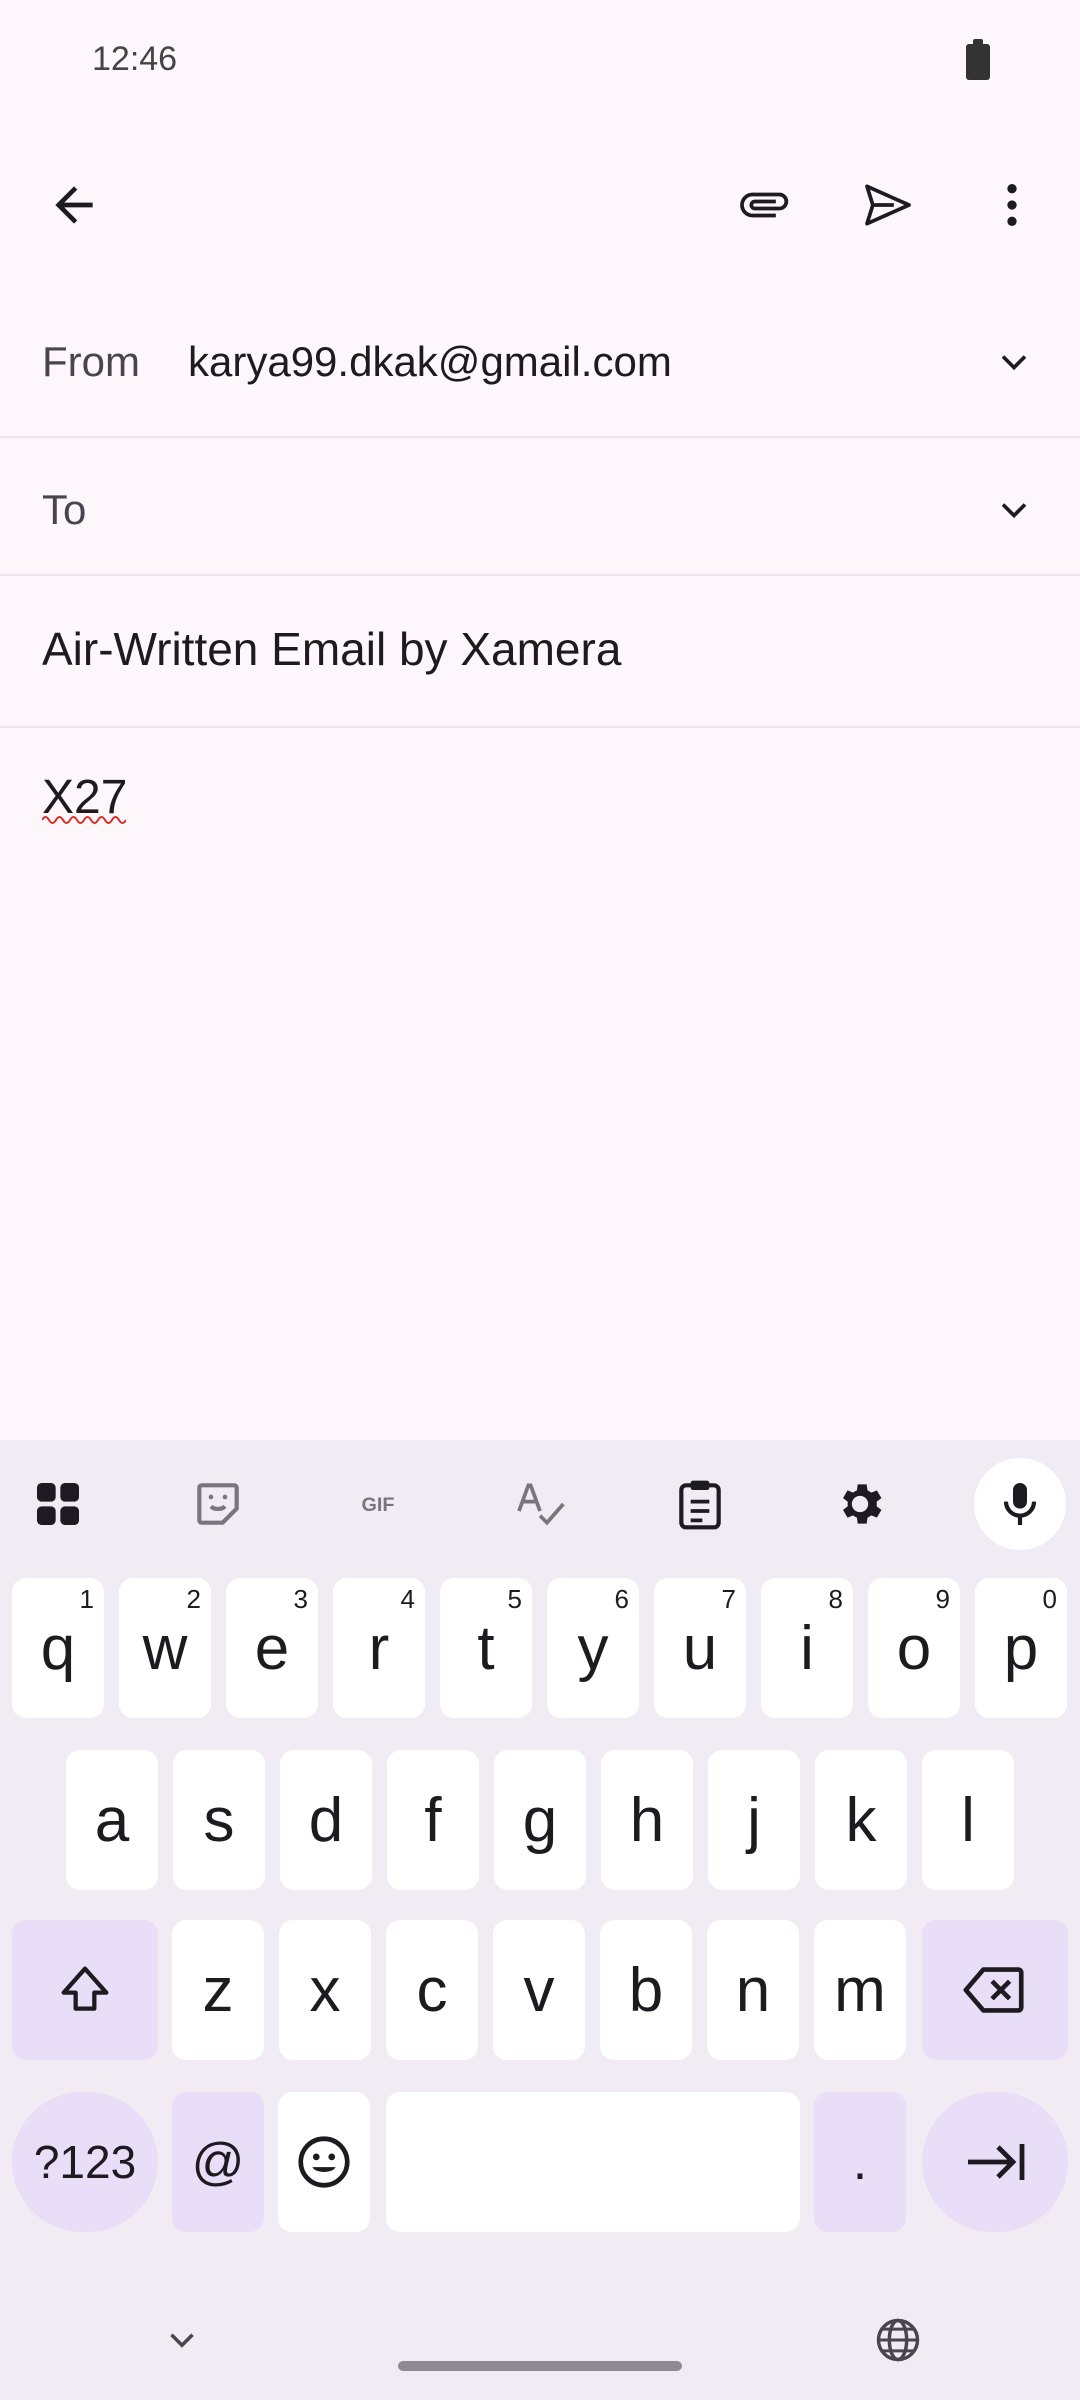 The width and height of the screenshot is (1080, 2400). I want to click on key-e: e3, so click(272, 1648).